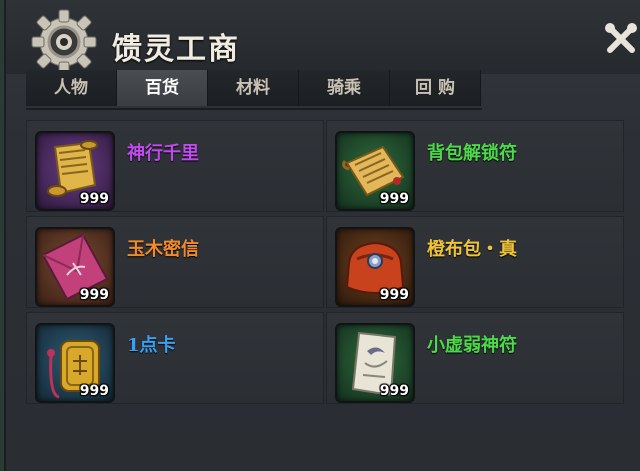 This screenshot has width=640, height=471. What do you see at coordinates (475, 262) in the screenshot?
I see `shop-item: 999 橙布包・真` at bounding box center [475, 262].